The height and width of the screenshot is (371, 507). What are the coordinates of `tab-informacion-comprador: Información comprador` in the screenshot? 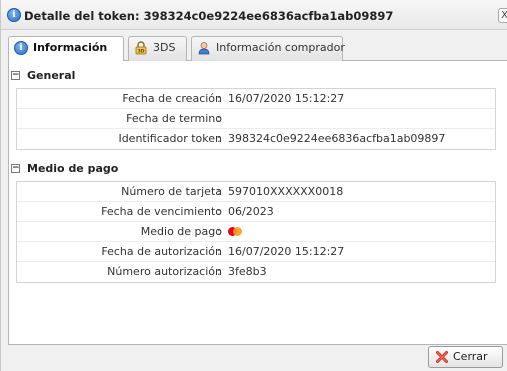 It's located at (268, 49).